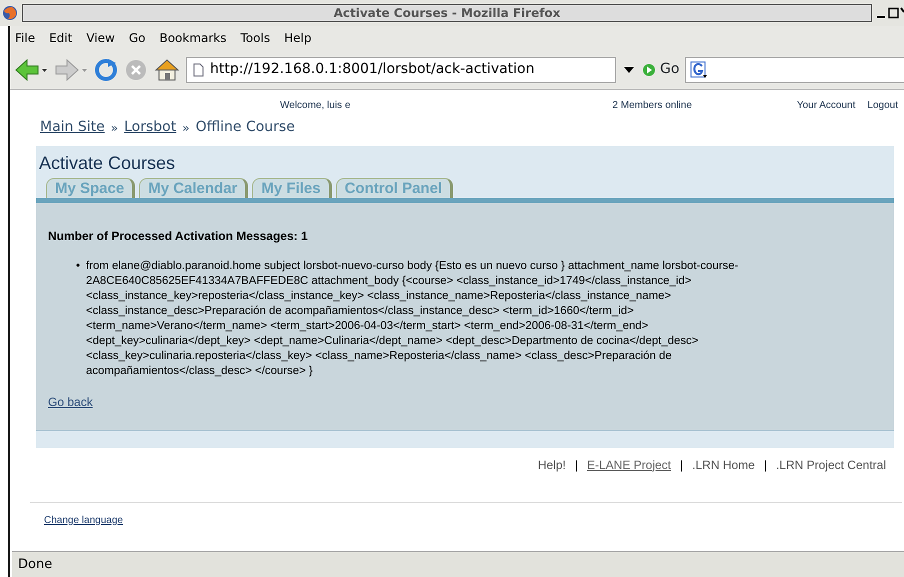  What do you see at coordinates (150, 127) in the screenshot?
I see `breadcrumb-link: Lorsbot` at bounding box center [150, 127].